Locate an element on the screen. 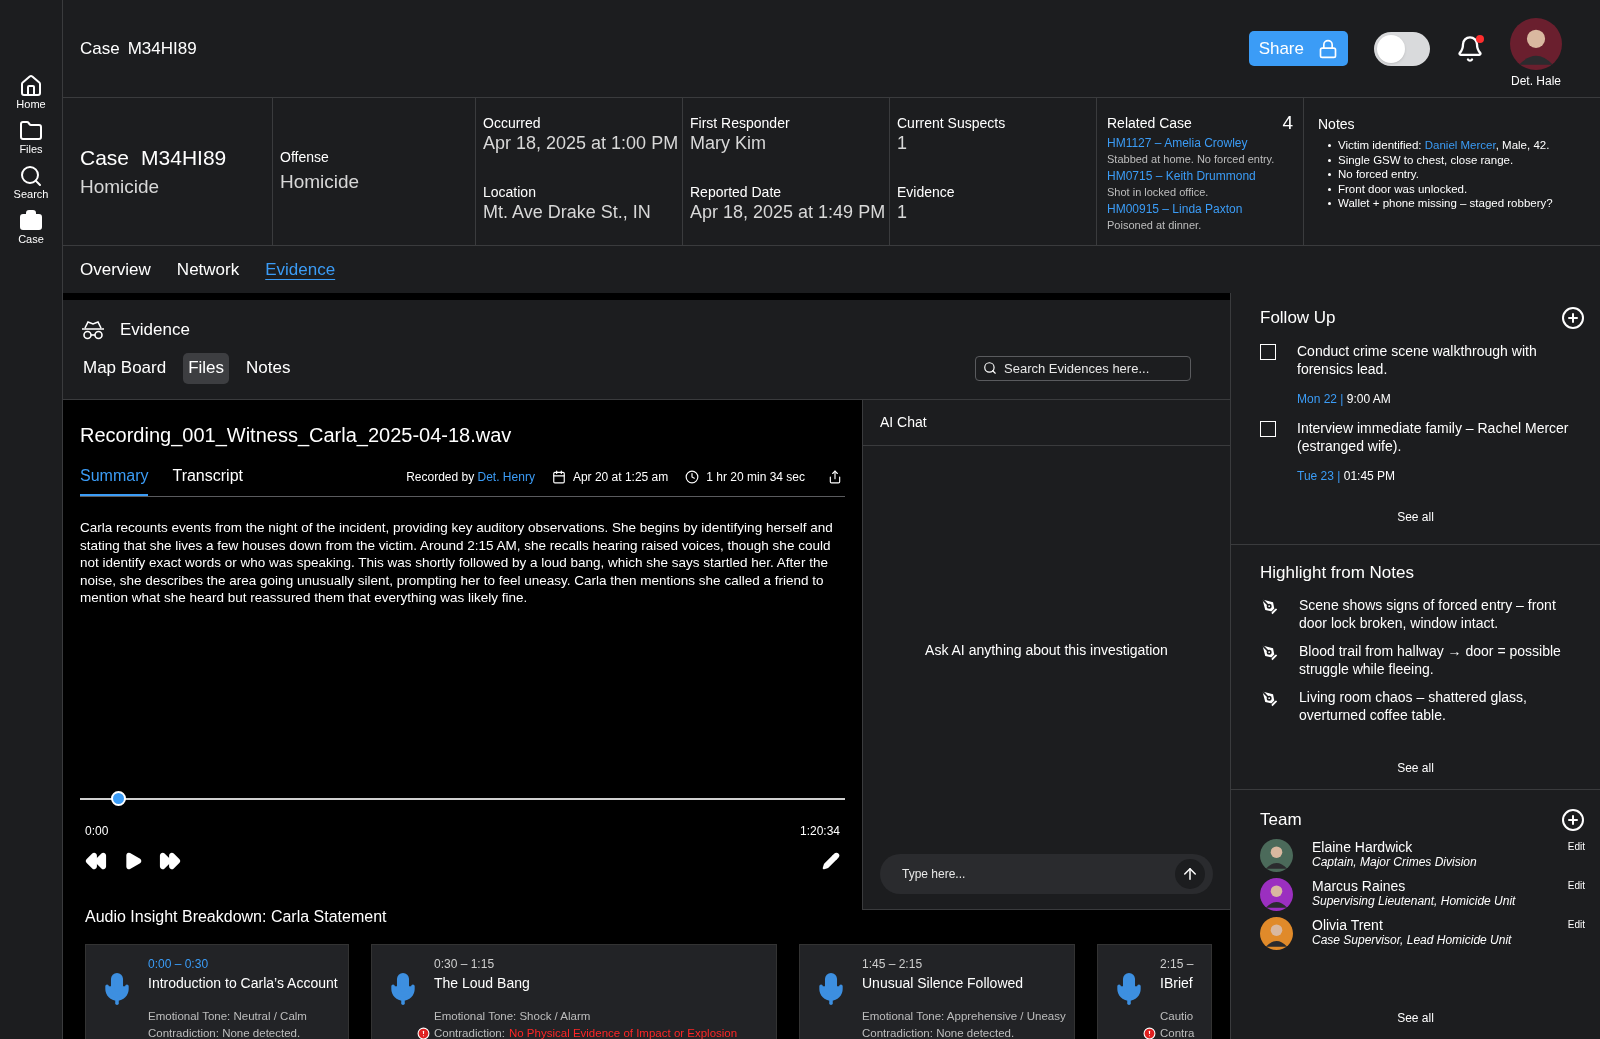 This screenshot has height=1039, width=1600. highlight-text: Blood trail from hallway → door = possible struggle while fleeing. is located at coordinates (1430, 659).